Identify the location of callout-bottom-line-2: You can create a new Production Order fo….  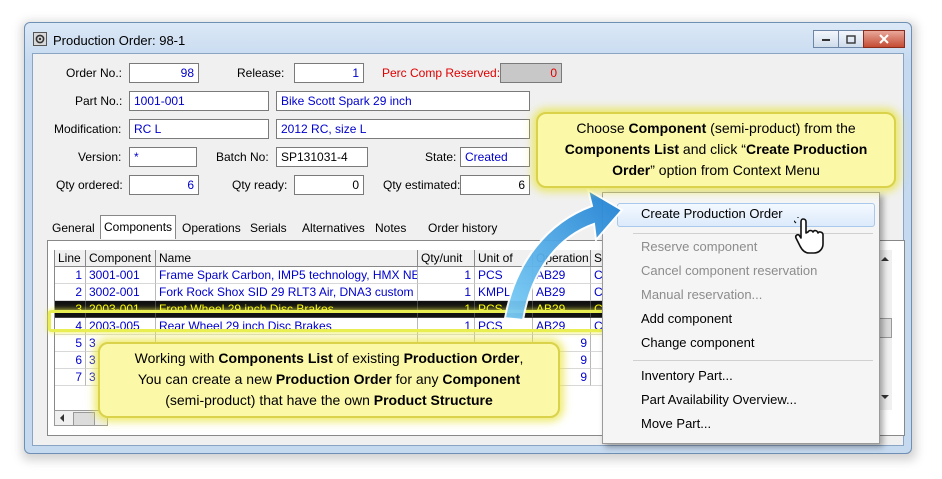
(329, 379).